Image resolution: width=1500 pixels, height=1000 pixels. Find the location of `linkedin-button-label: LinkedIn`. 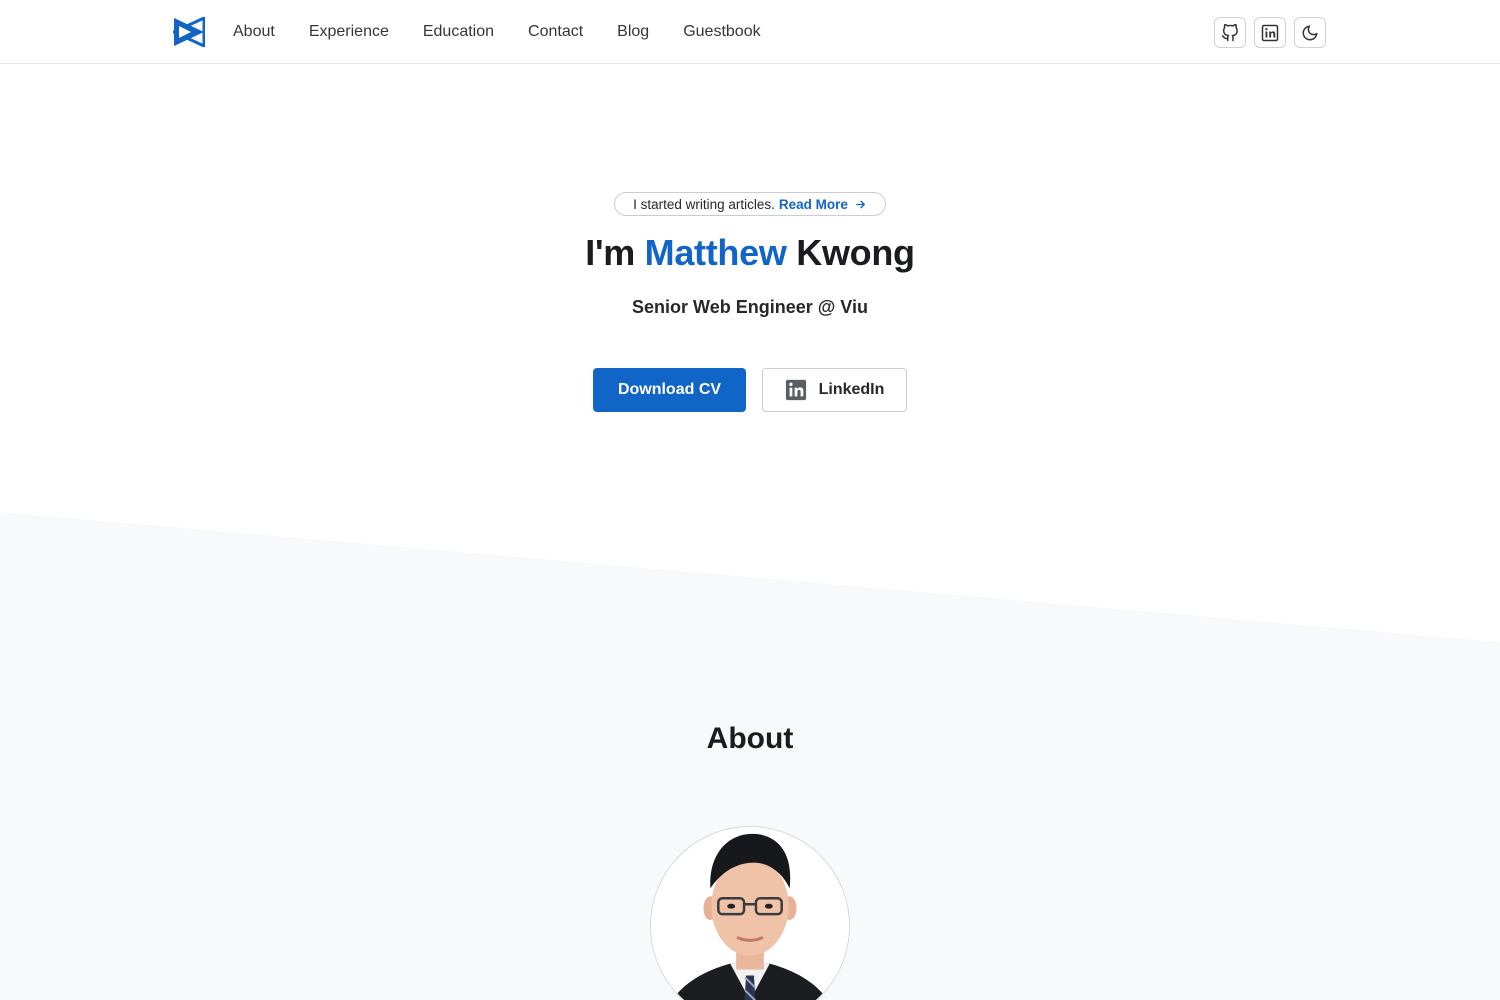

linkedin-button-label: LinkedIn is located at coordinates (851, 389).